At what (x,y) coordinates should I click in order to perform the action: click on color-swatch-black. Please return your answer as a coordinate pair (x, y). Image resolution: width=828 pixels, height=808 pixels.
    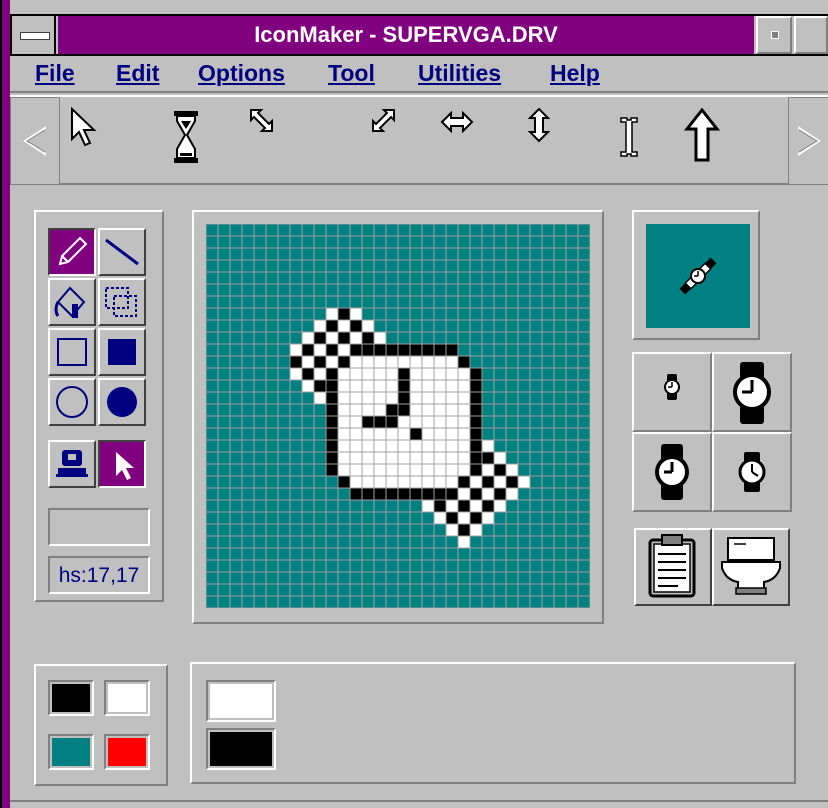
    Looking at the image, I should click on (71, 698).